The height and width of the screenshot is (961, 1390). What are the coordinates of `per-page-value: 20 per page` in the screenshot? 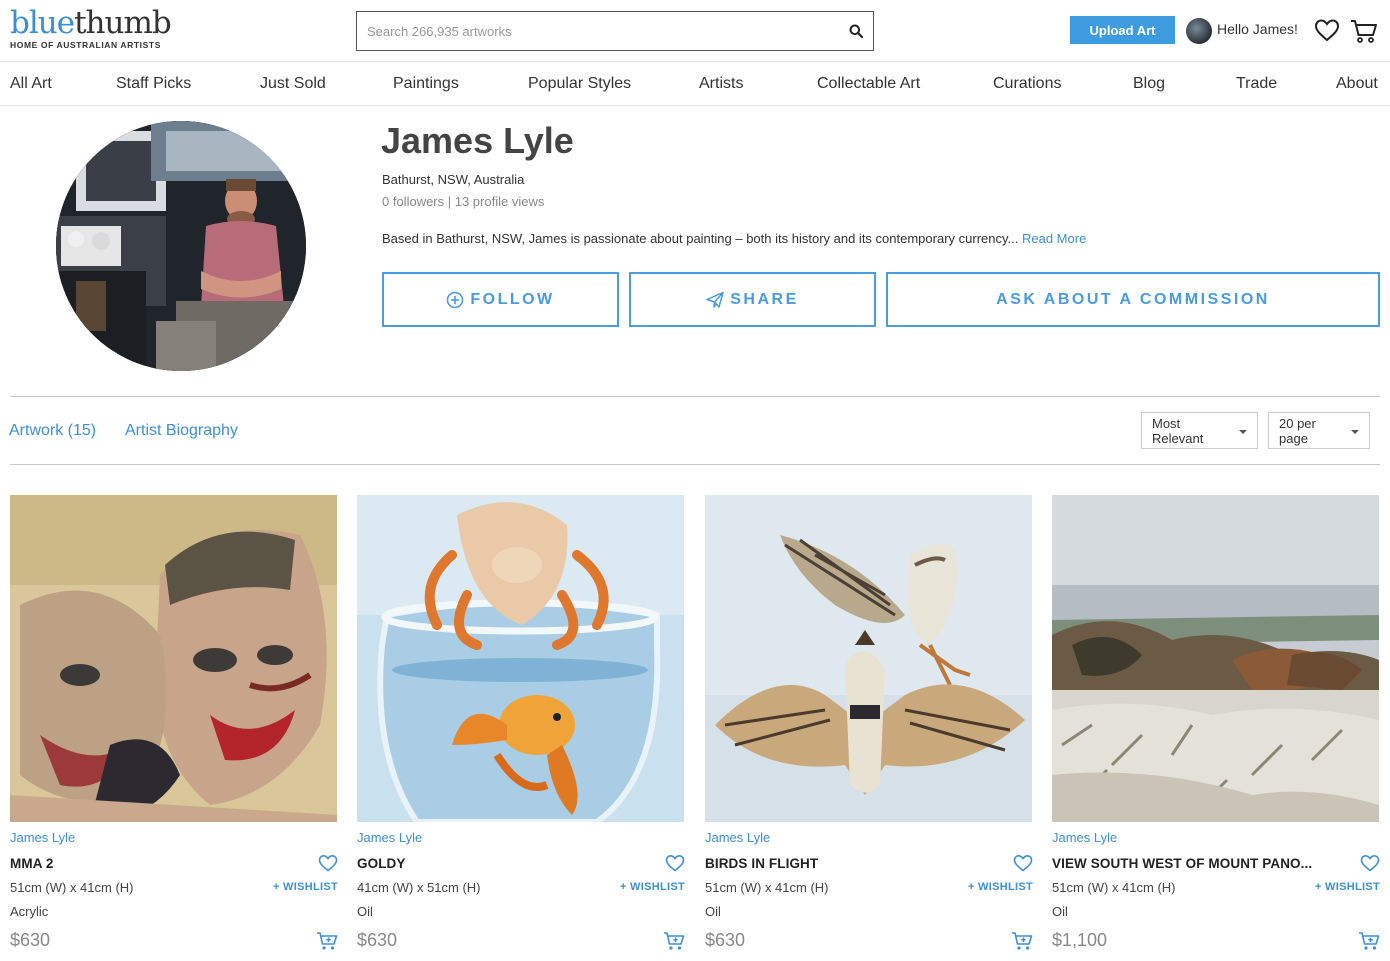 It's located at (1297, 430).